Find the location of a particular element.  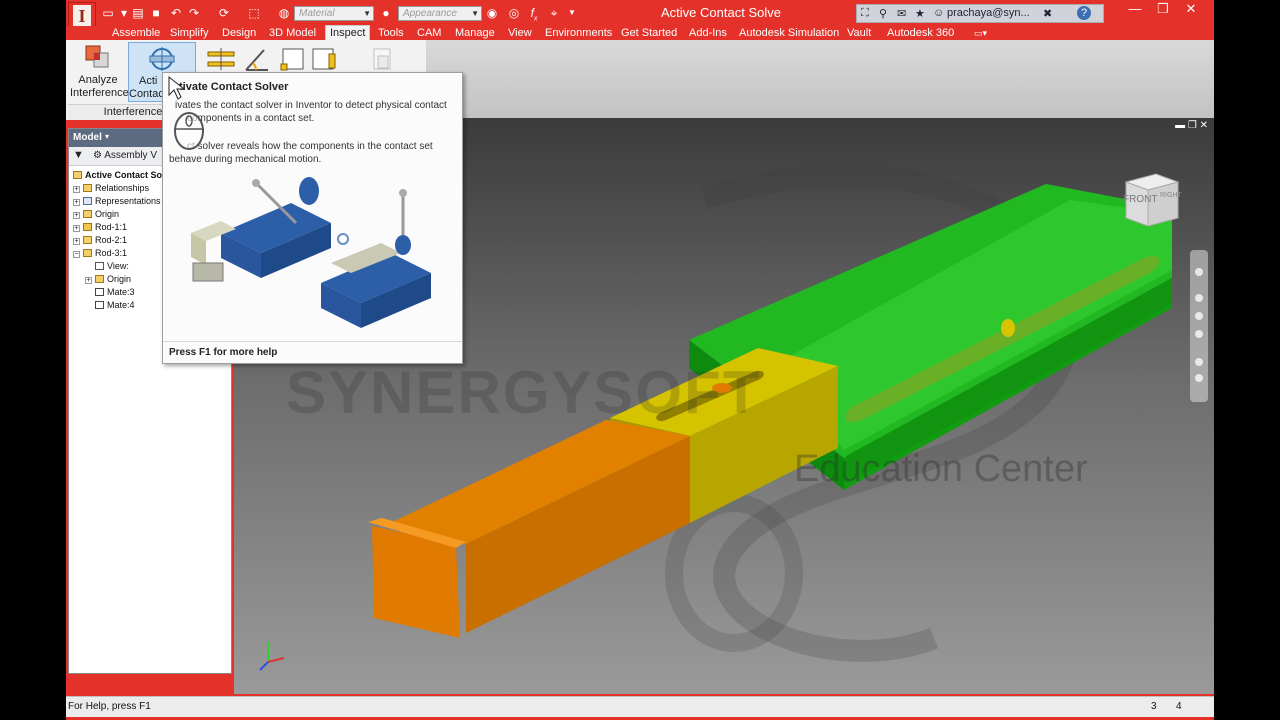

tab-autodesk-360: Autodesk 360 is located at coordinates (920, 33).